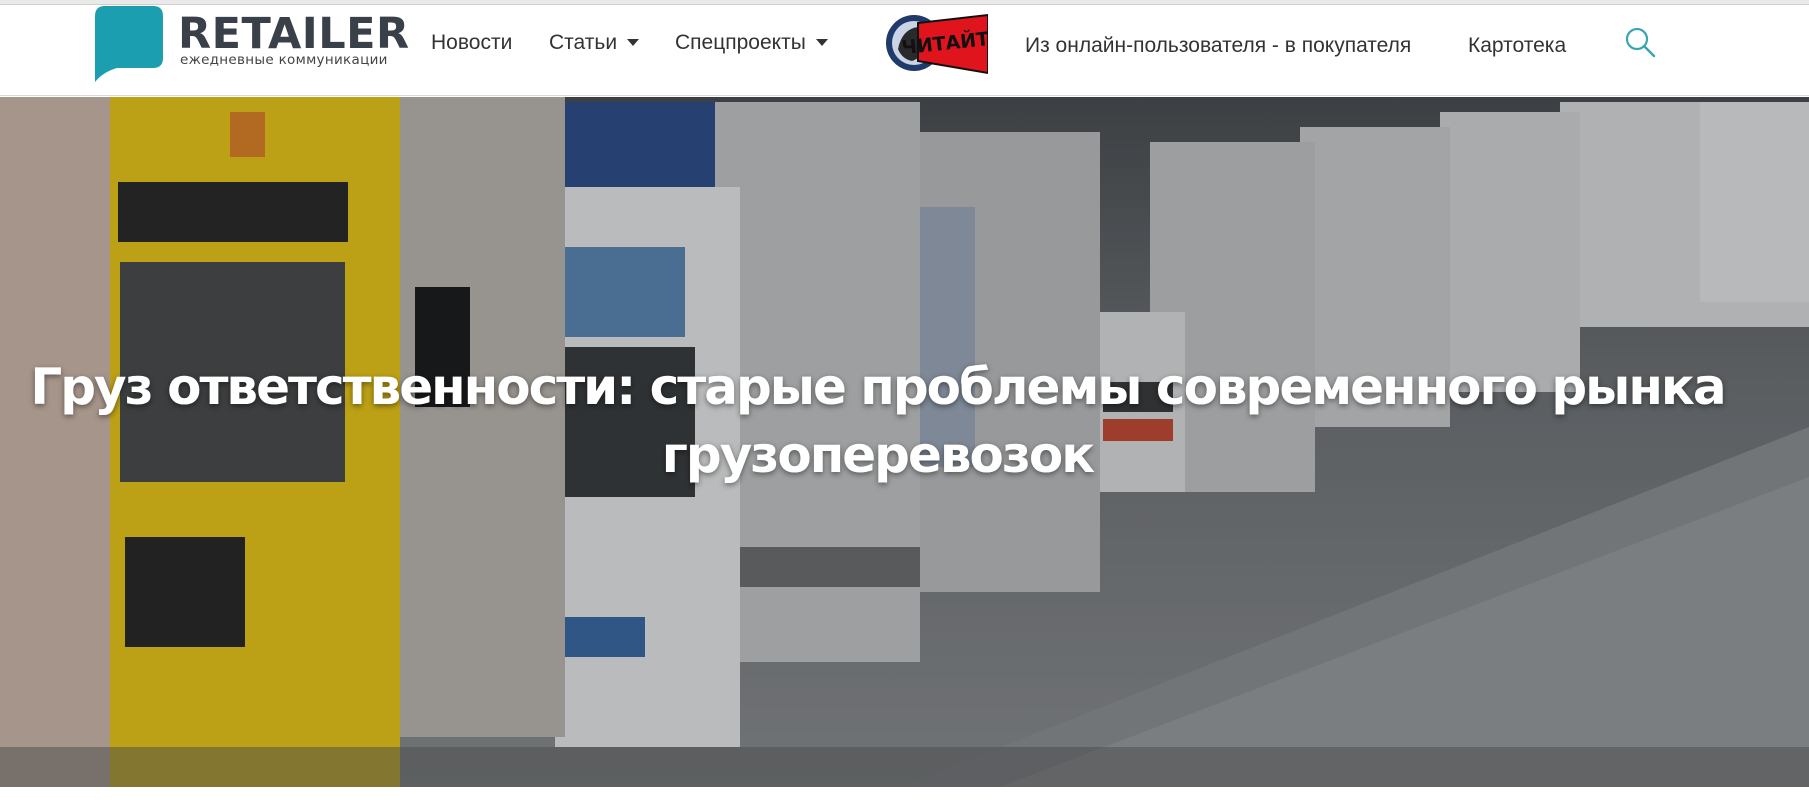 The image size is (1809, 811). I want to click on nav-item-label: Картотека, so click(1517, 45).